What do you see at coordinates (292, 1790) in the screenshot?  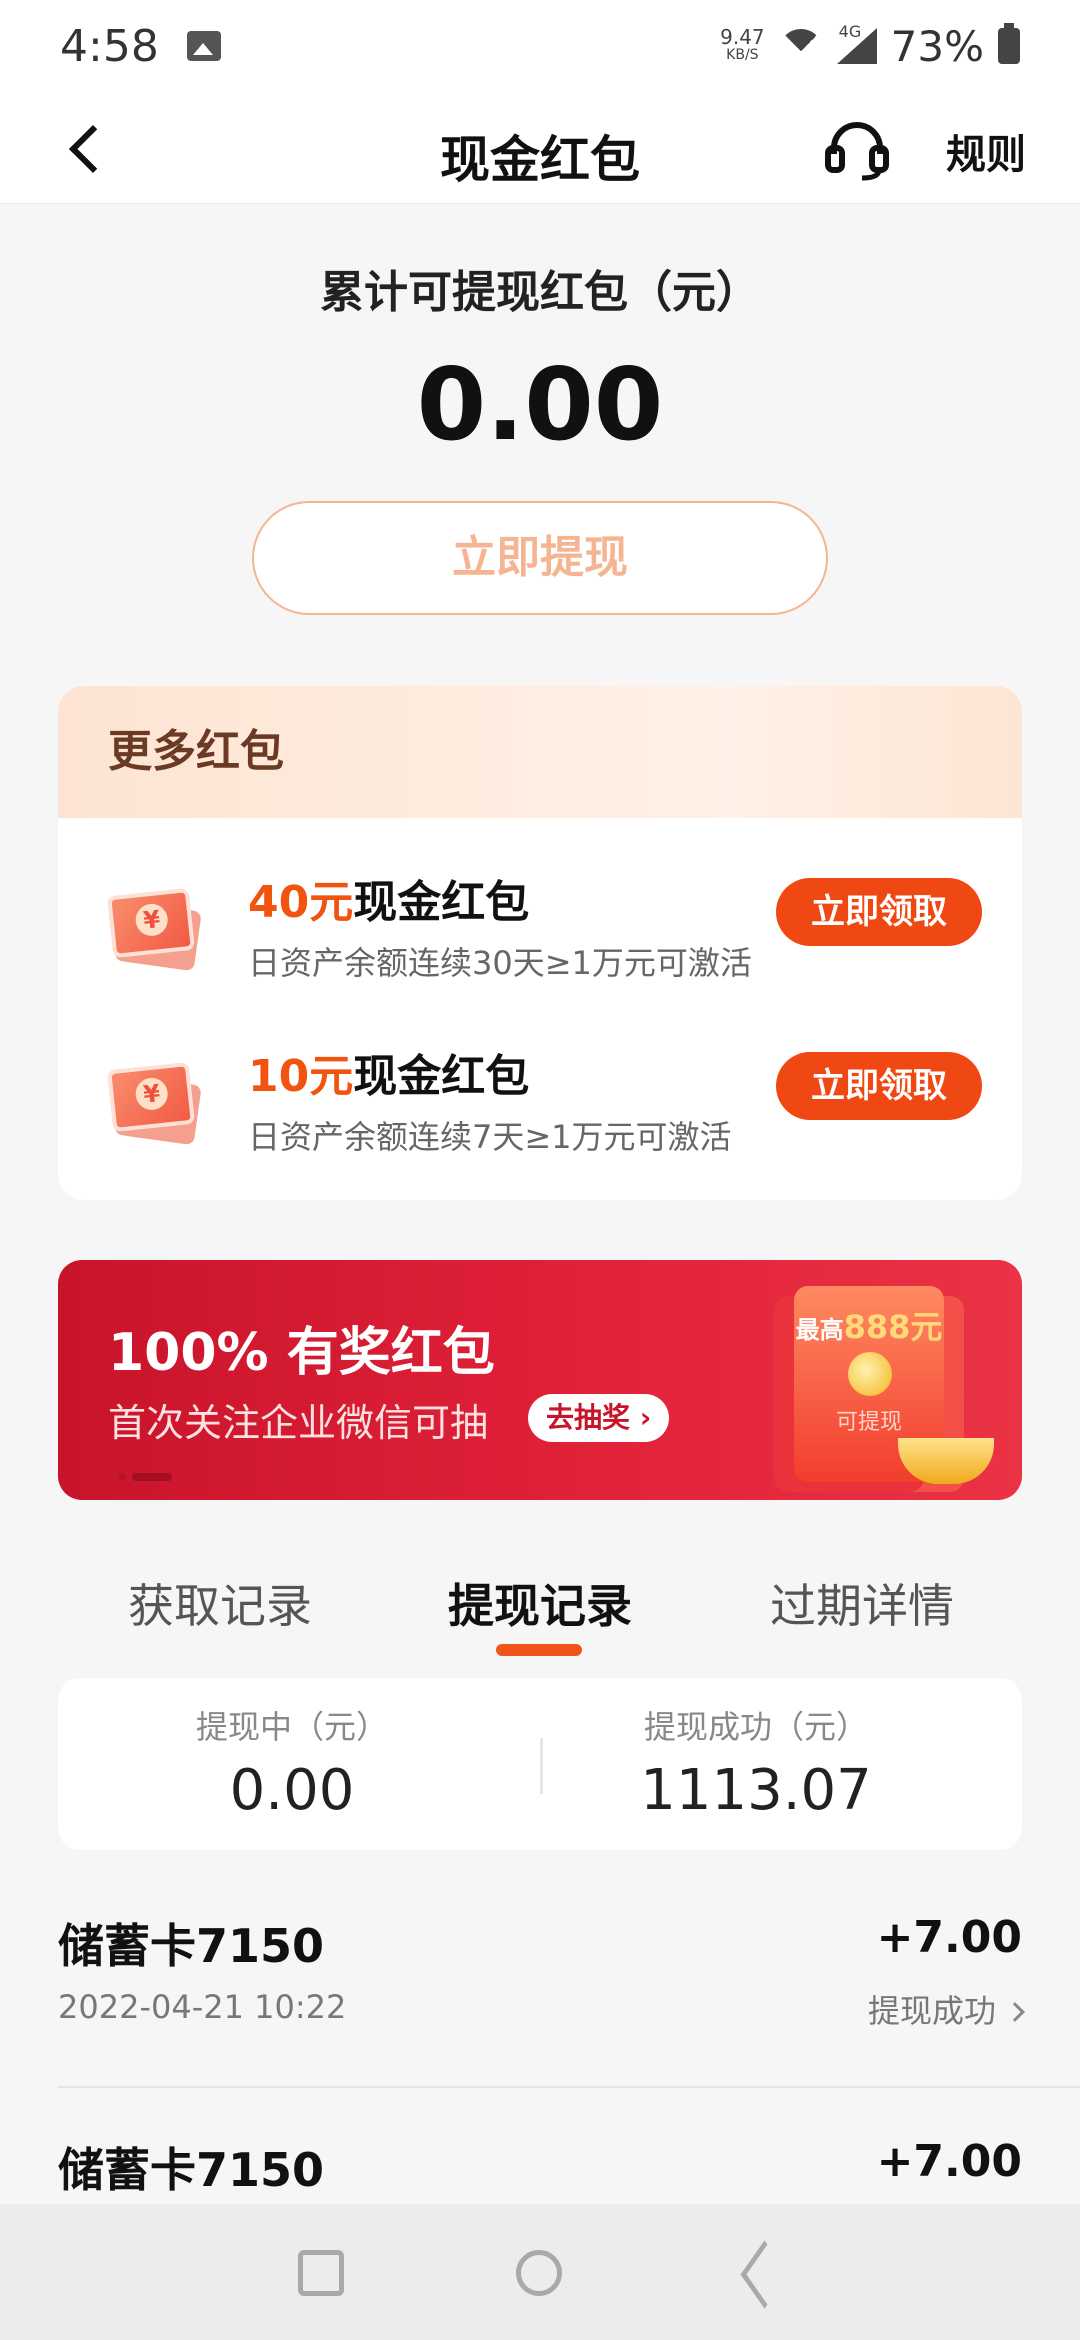 I see `stat-pending-value: 0.00` at bounding box center [292, 1790].